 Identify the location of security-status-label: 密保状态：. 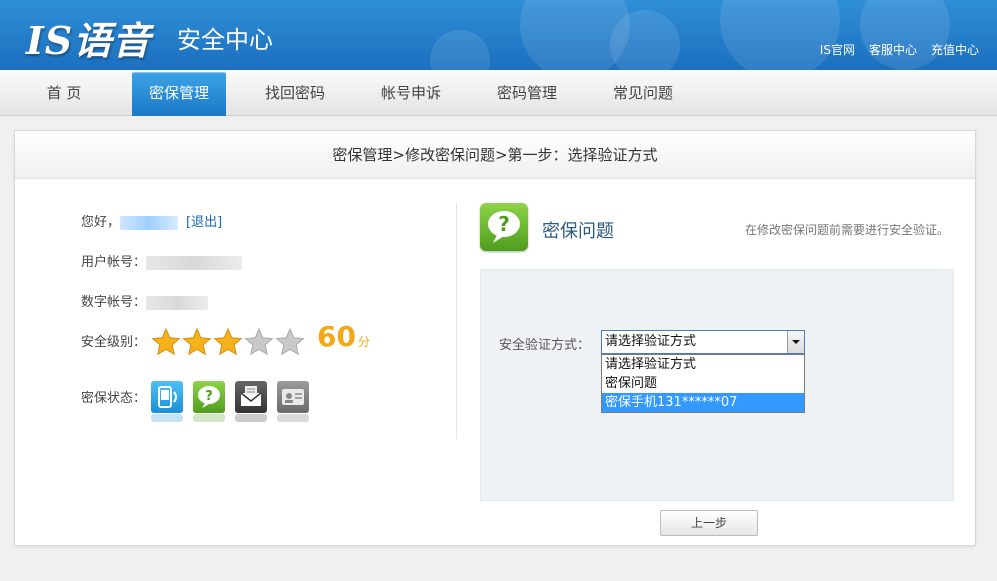
(114, 398).